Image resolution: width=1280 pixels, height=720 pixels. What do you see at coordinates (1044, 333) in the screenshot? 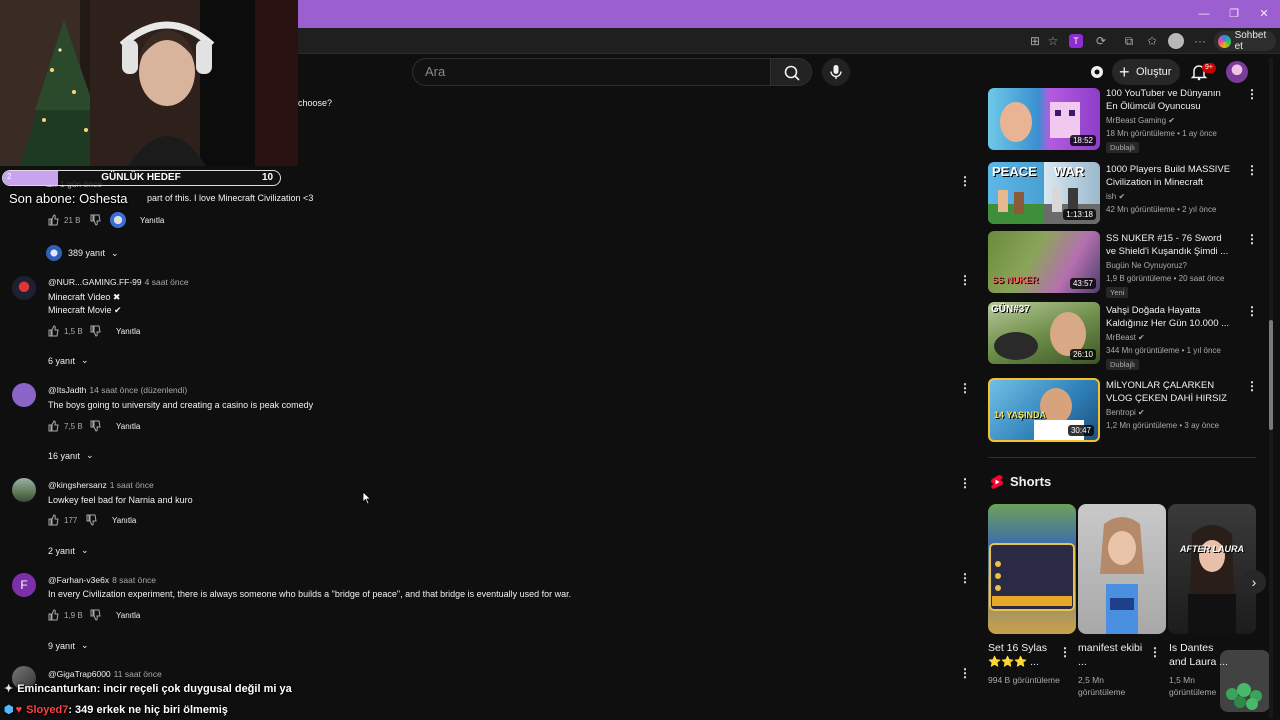
I see `video-thumbnail: GÜN#37 26:10` at bounding box center [1044, 333].